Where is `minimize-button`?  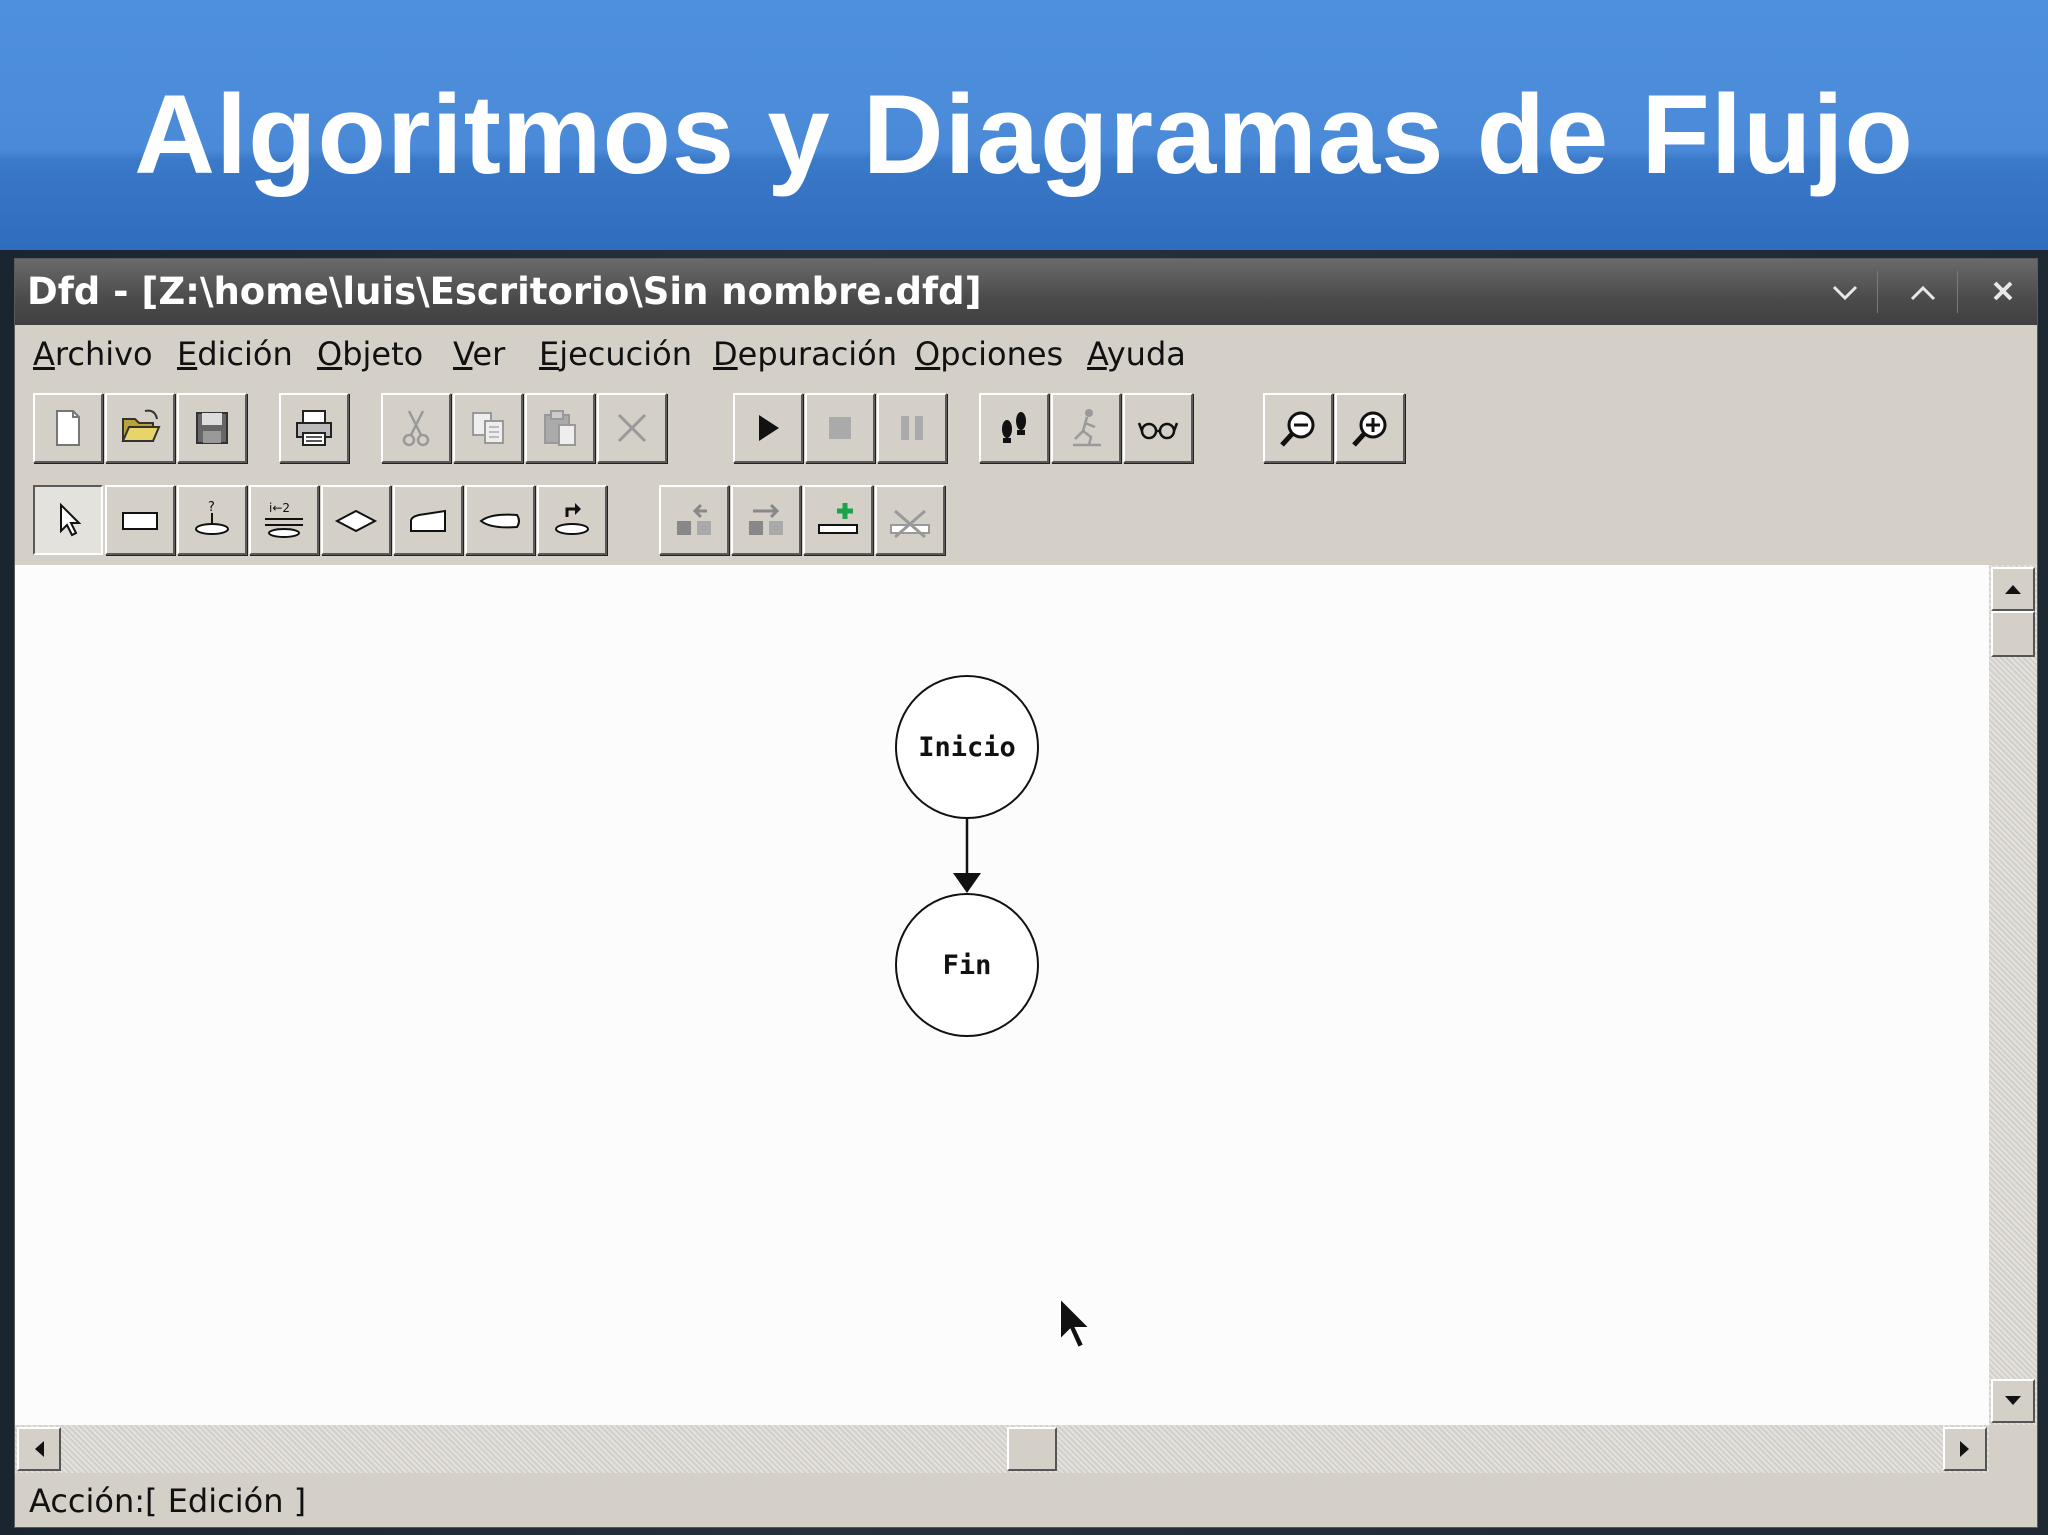
minimize-button is located at coordinates (1845, 292).